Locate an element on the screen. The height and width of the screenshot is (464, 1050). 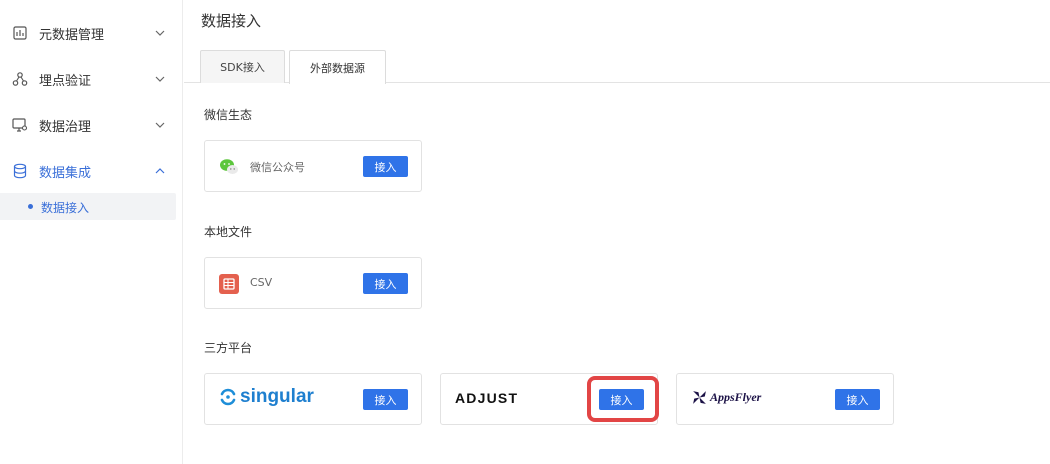
singular-logo: singular is located at coordinates (266, 397).